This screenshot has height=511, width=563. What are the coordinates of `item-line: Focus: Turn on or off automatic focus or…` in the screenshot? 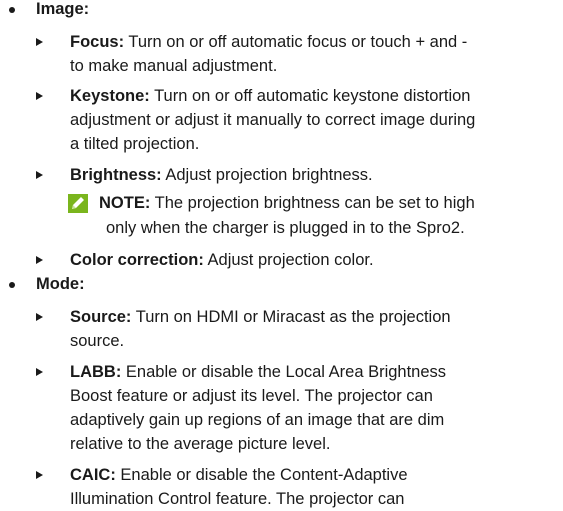 It's located at (268, 42).